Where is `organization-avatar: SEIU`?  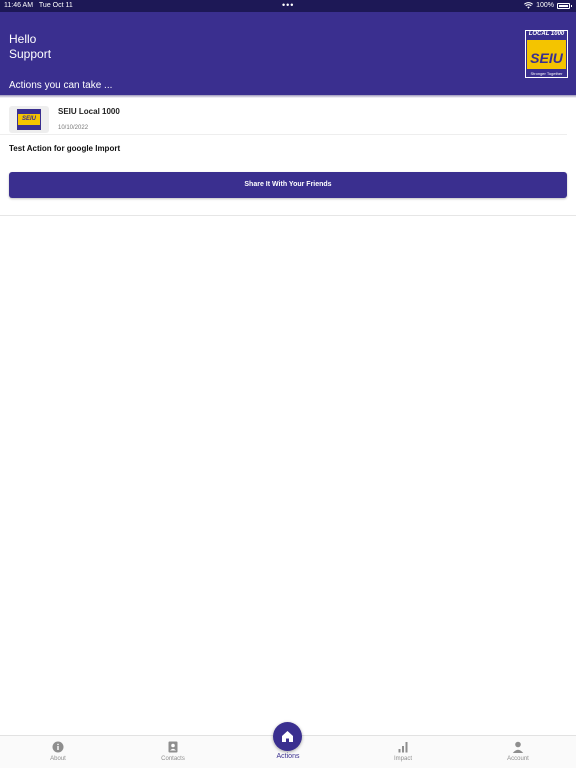
organization-avatar: SEIU is located at coordinates (29, 119).